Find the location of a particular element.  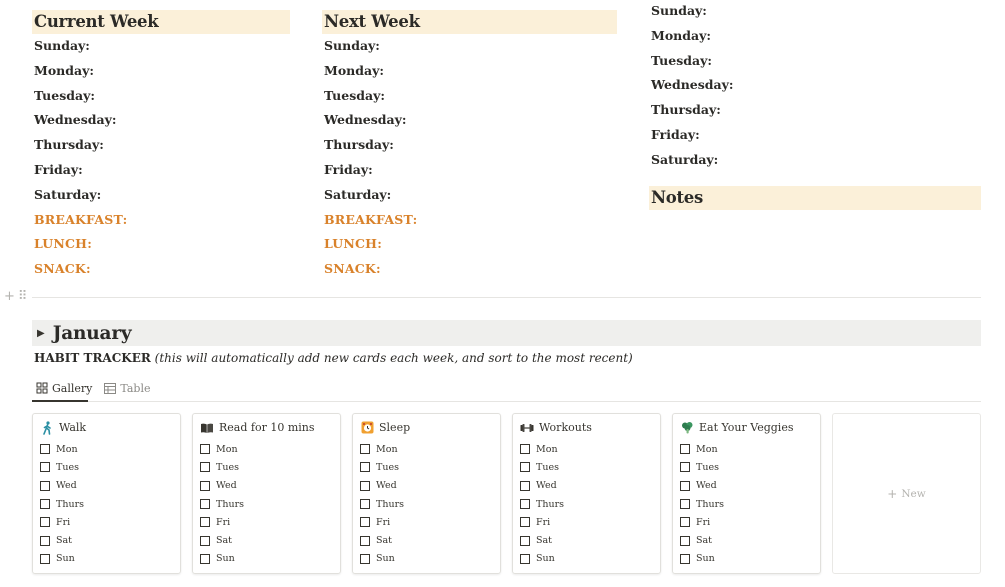

habit-card-sleep: Sleep Mon Tues Wed Thurs Fri Sat Sun is located at coordinates (426, 493).